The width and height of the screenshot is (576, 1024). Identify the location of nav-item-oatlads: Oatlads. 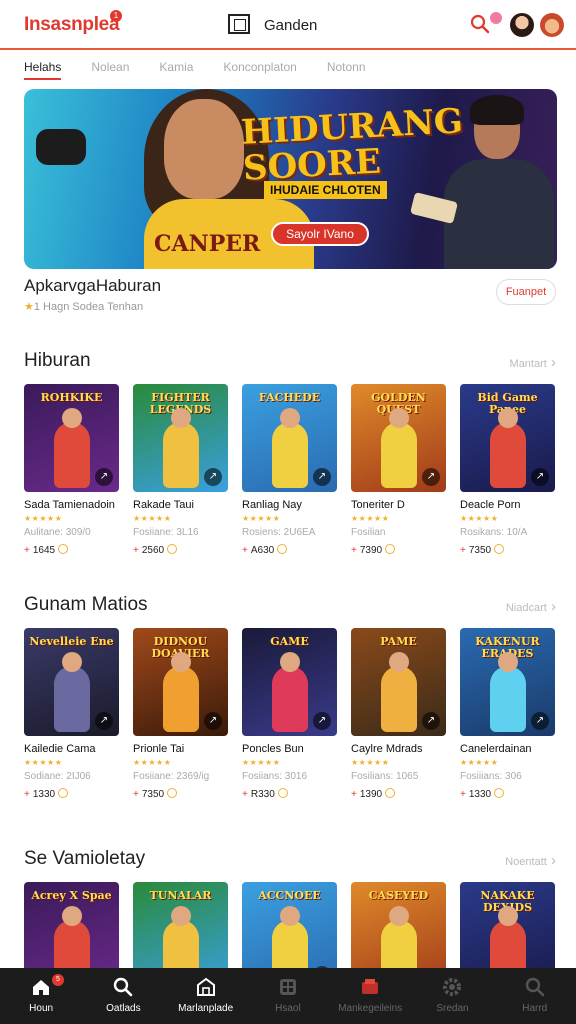
(123, 996).